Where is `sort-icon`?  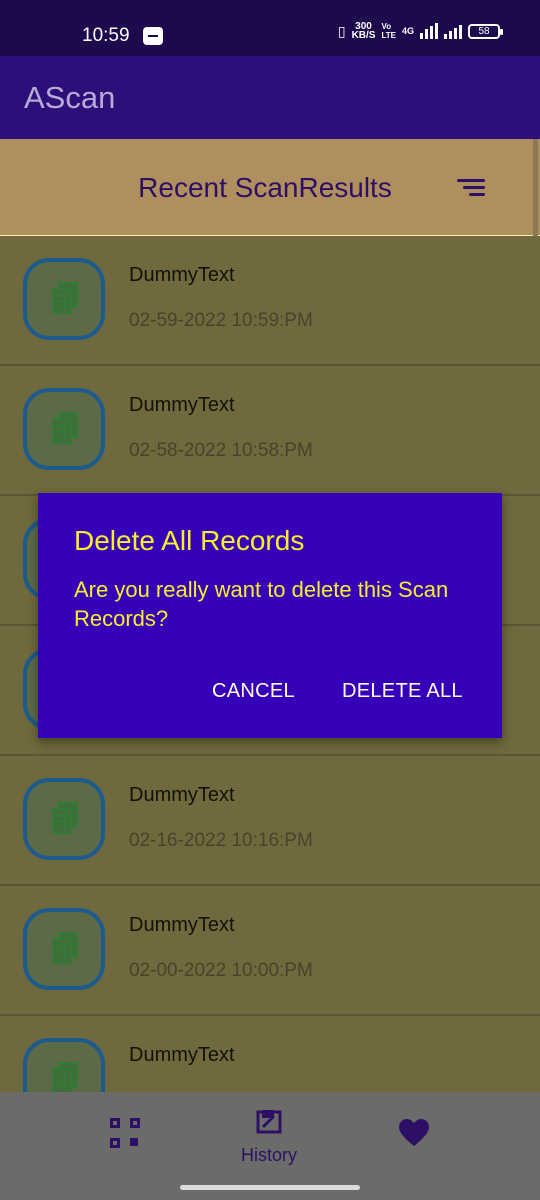
sort-icon is located at coordinates (471, 188).